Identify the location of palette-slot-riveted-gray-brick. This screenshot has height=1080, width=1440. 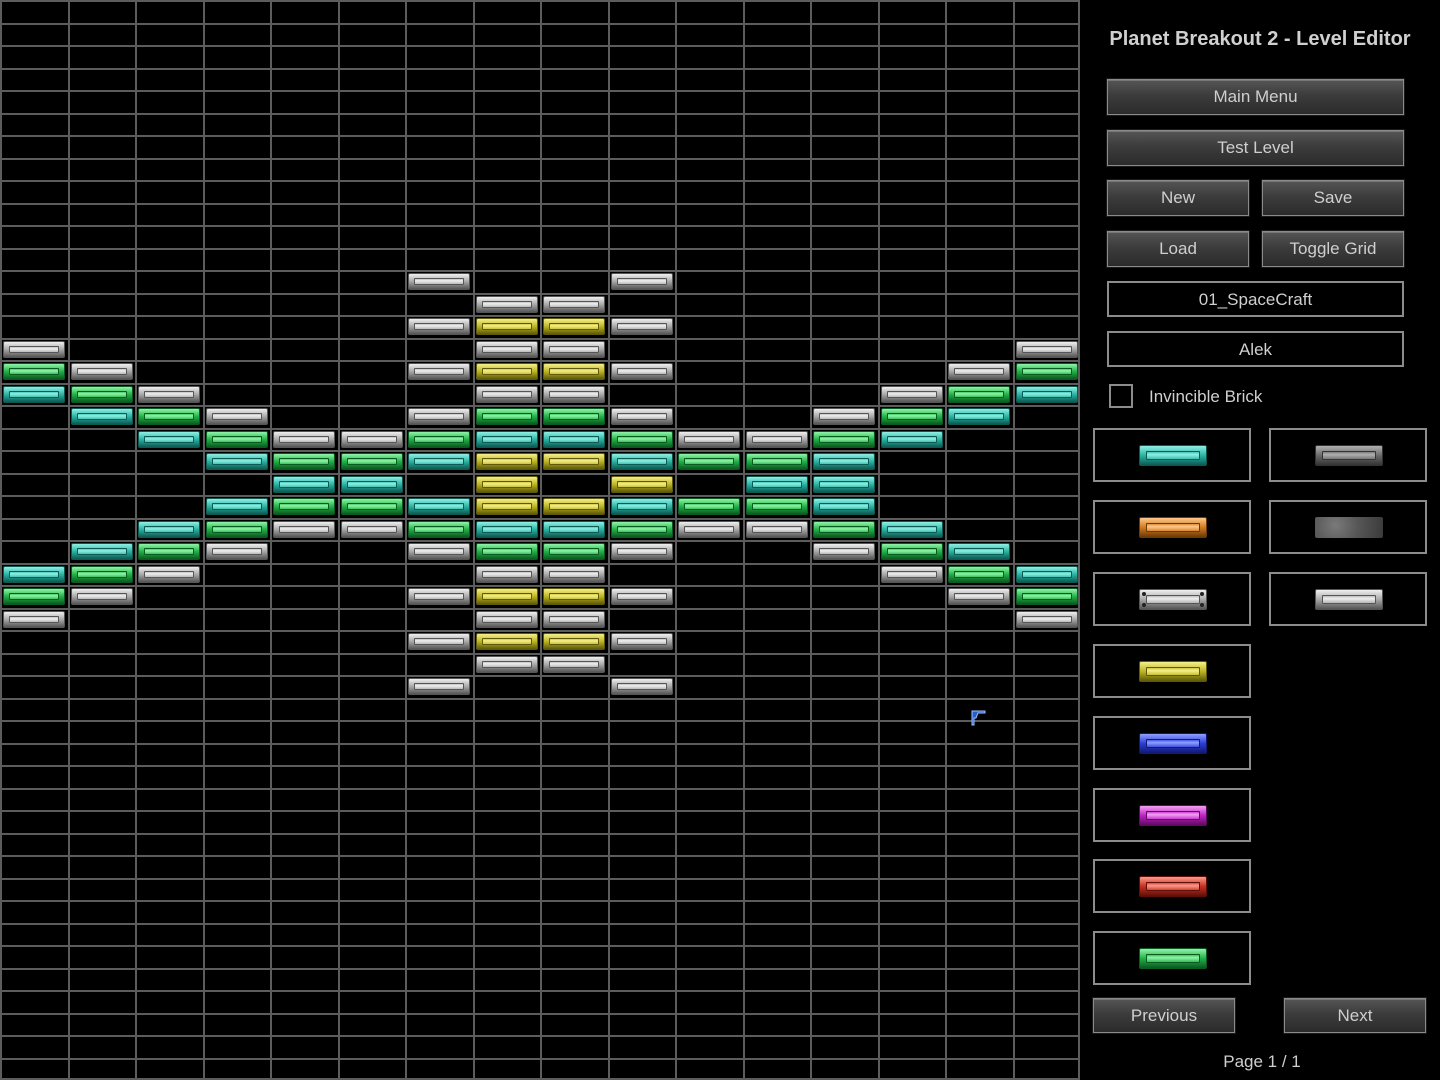
(1172, 599).